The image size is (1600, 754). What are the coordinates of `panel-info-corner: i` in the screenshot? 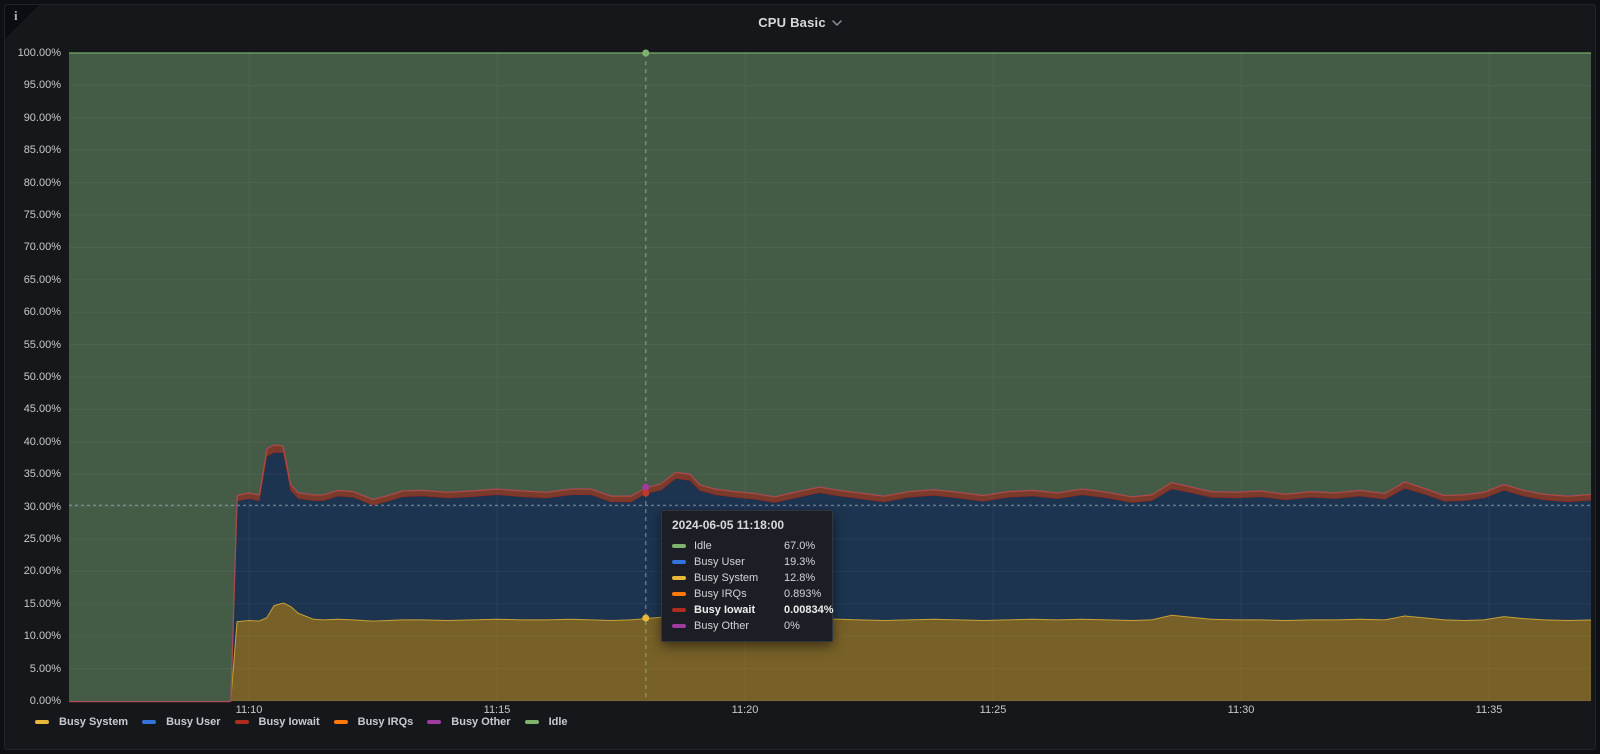 It's located at (23, 23).